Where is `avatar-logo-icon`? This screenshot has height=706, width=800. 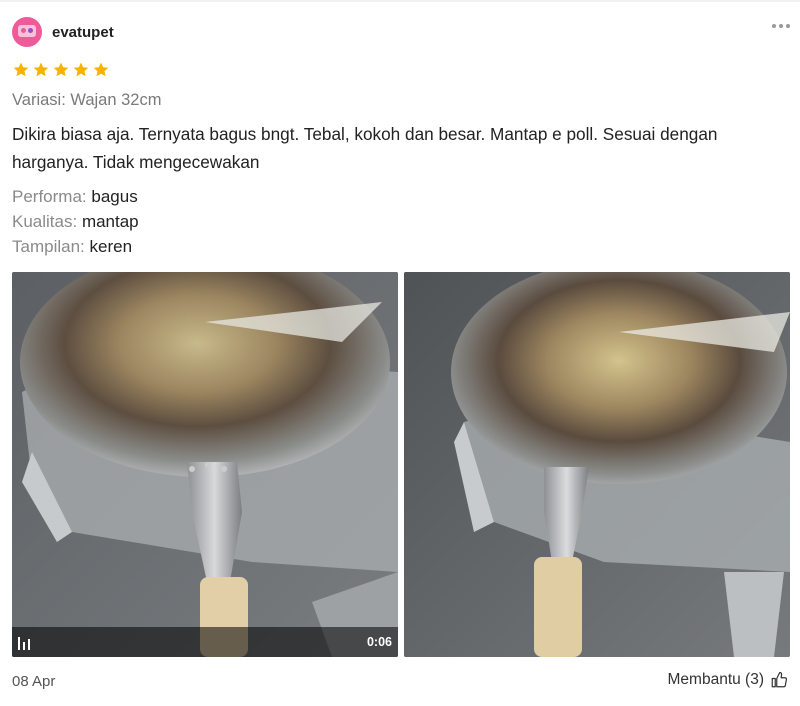 avatar-logo-icon is located at coordinates (27, 31).